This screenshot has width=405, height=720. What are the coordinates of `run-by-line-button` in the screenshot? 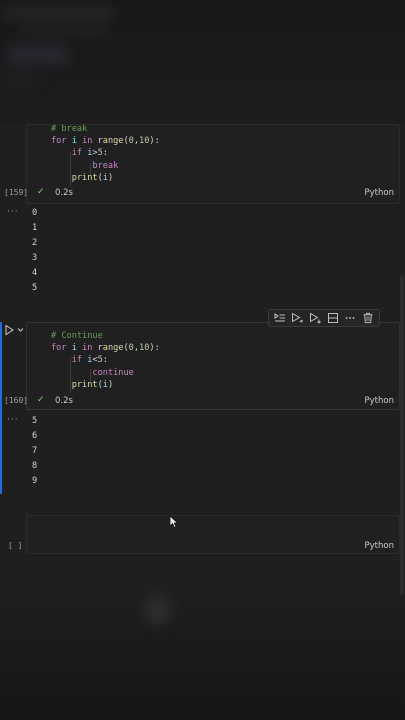 It's located at (280, 318).